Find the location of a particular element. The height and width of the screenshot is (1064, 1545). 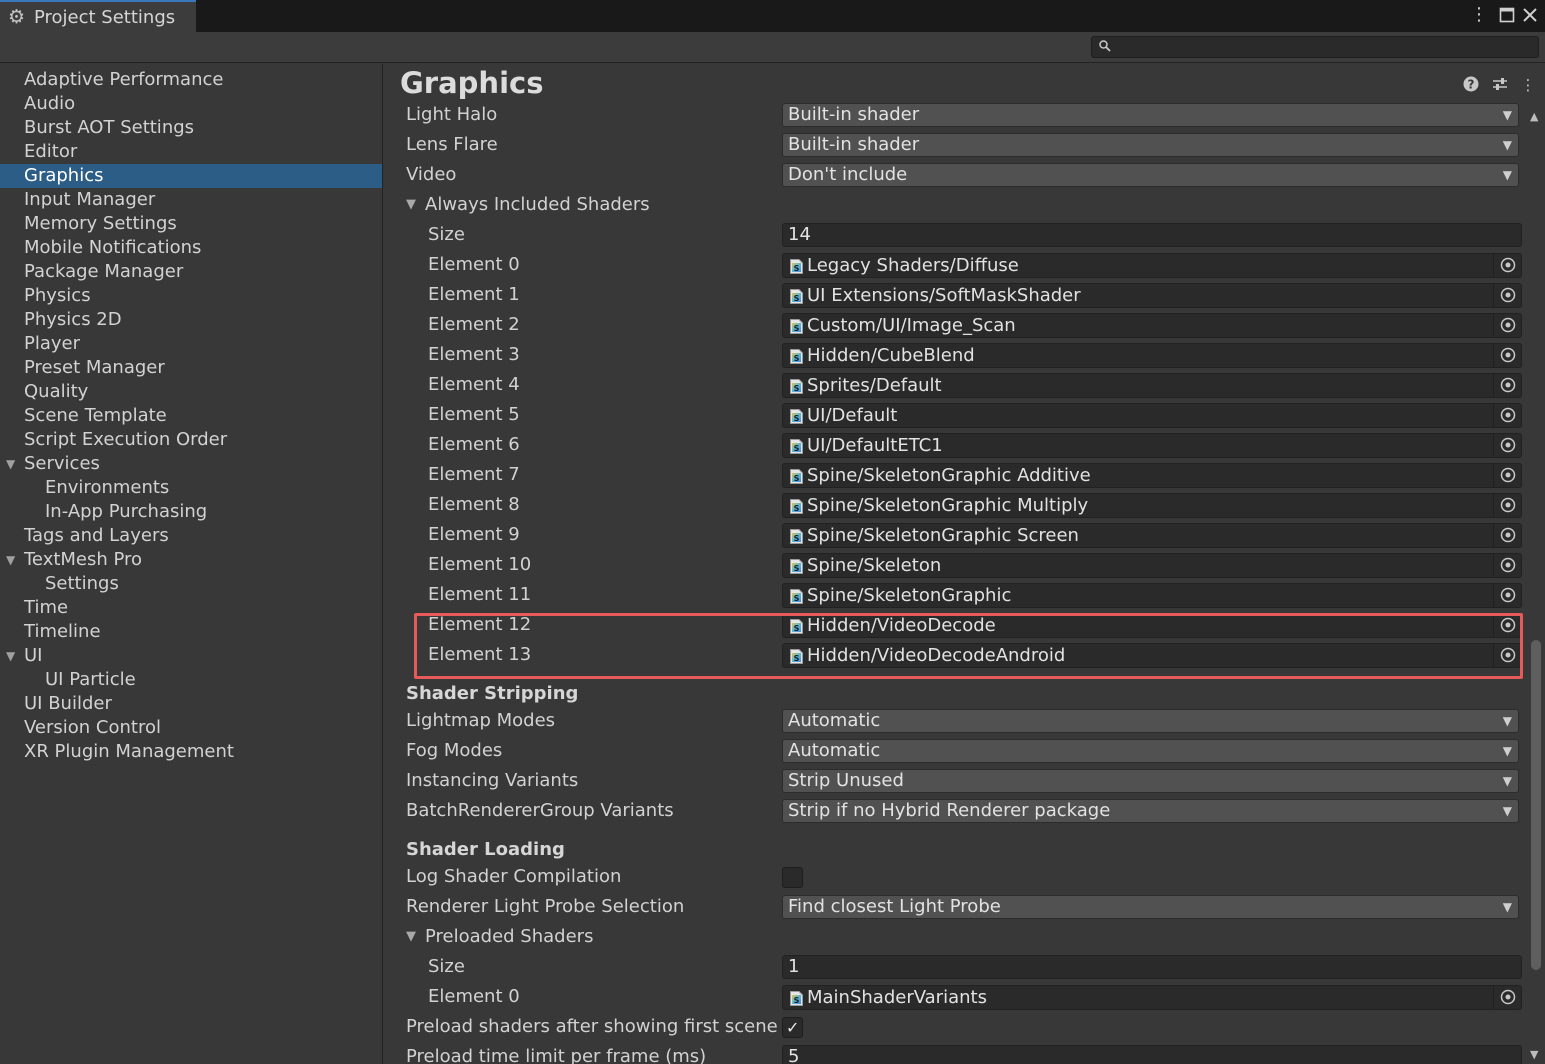

checkmark-icon: ✓ is located at coordinates (793, 1027).